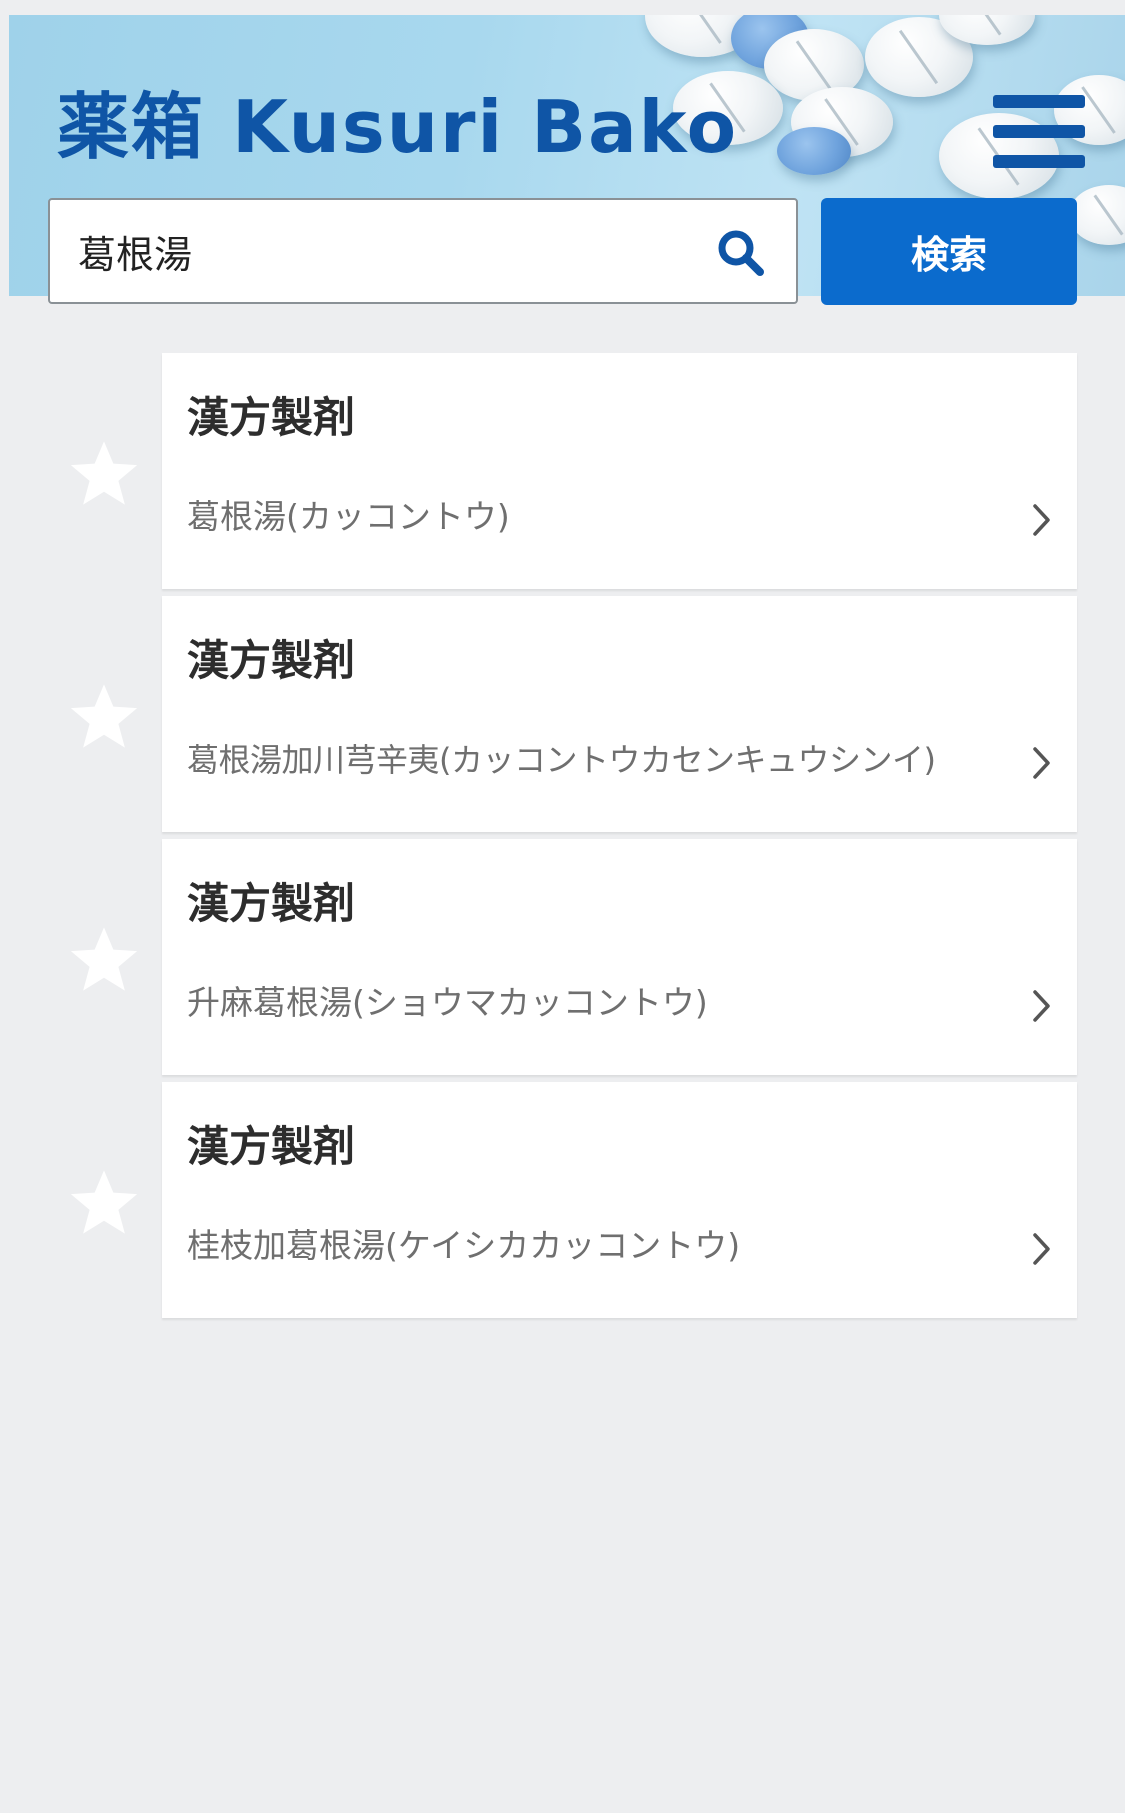 This screenshot has width=1125, height=1813. Describe the element at coordinates (619, 714) in the screenshot. I see `result-card: 漢方製剤 葛根湯加川芎辛夷(カッコントウカセンキュウシンイ)` at that location.